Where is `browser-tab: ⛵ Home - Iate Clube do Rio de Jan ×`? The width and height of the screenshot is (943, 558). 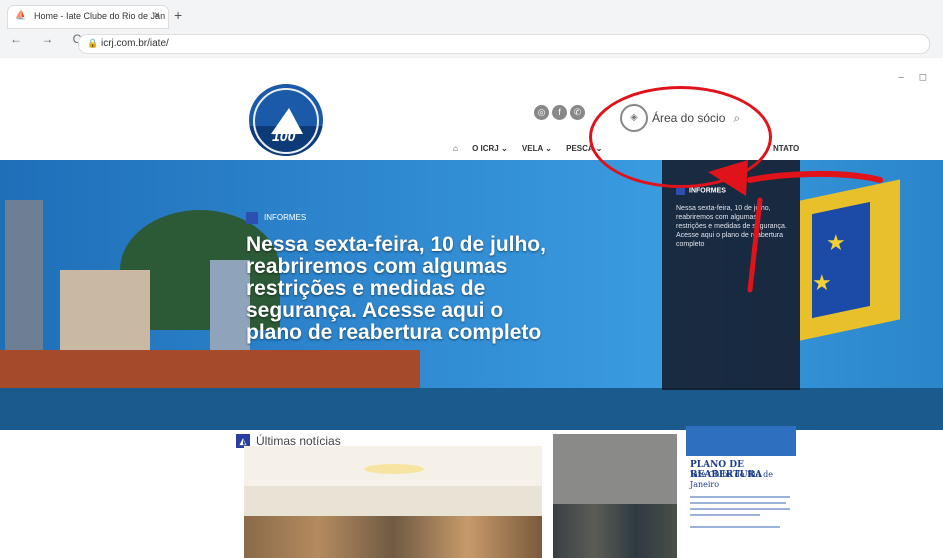 browser-tab: ⛵ Home - Iate Clube do Rio de Jan × is located at coordinates (88, 17).